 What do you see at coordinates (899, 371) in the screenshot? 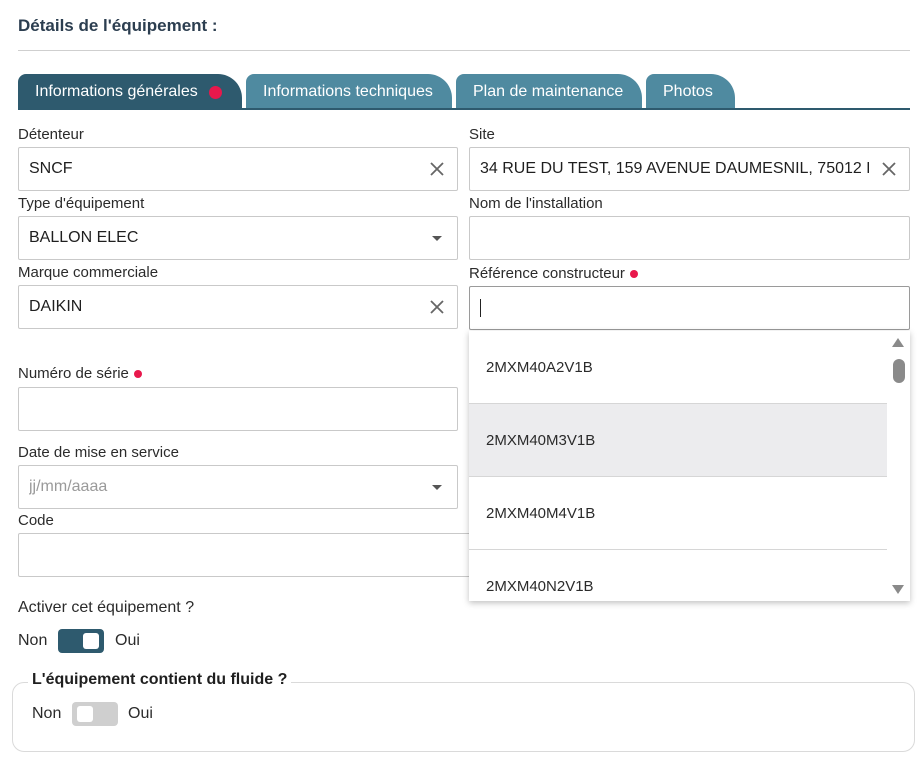
I see `scroll-thumb` at bounding box center [899, 371].